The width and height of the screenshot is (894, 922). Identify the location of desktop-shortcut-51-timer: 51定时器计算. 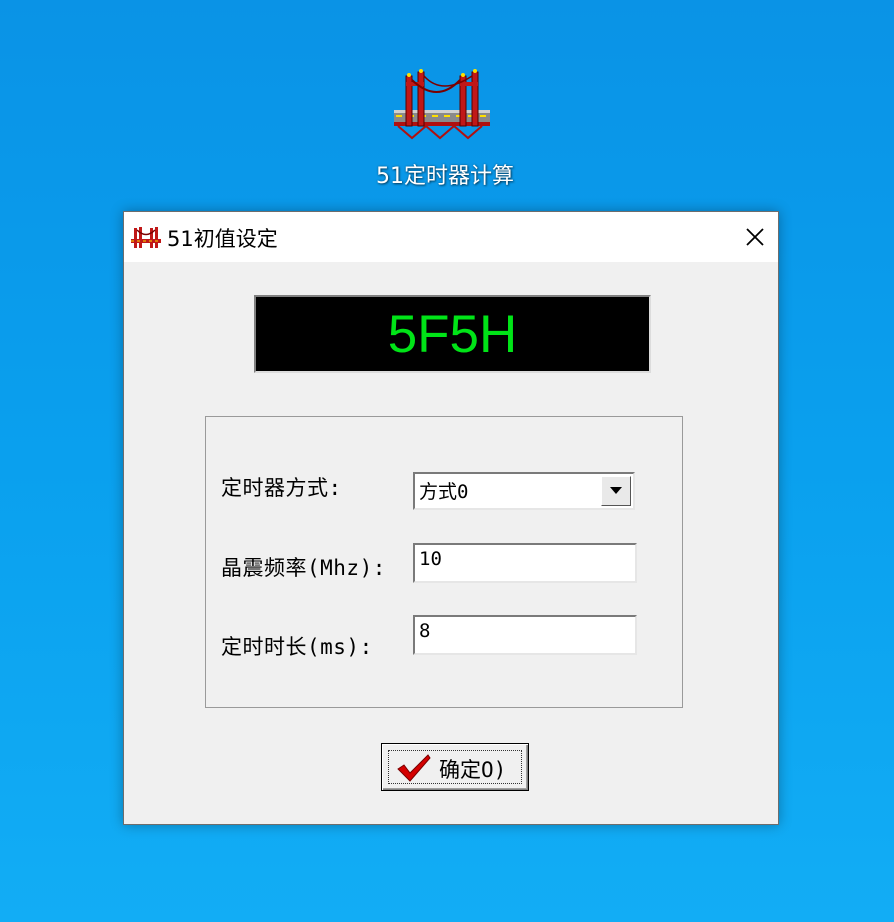
(445, 127).